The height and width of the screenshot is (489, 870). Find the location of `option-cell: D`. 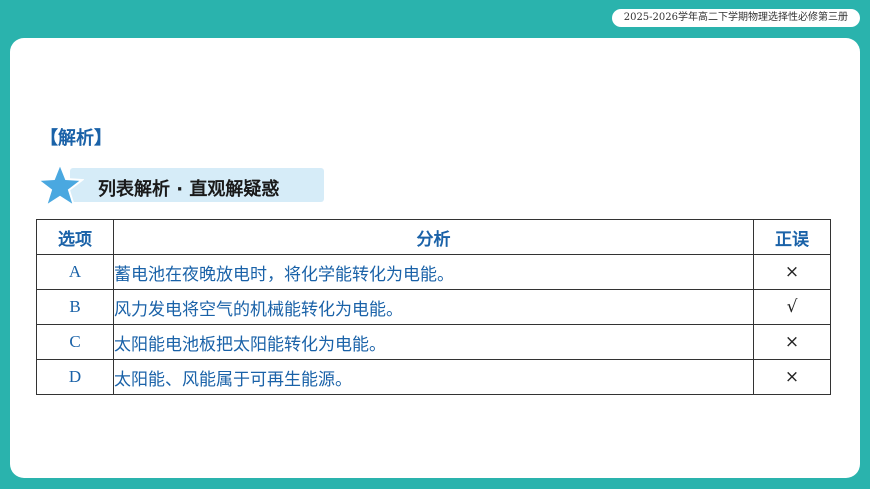

option-cell: D is located at coordinates (75, 377).